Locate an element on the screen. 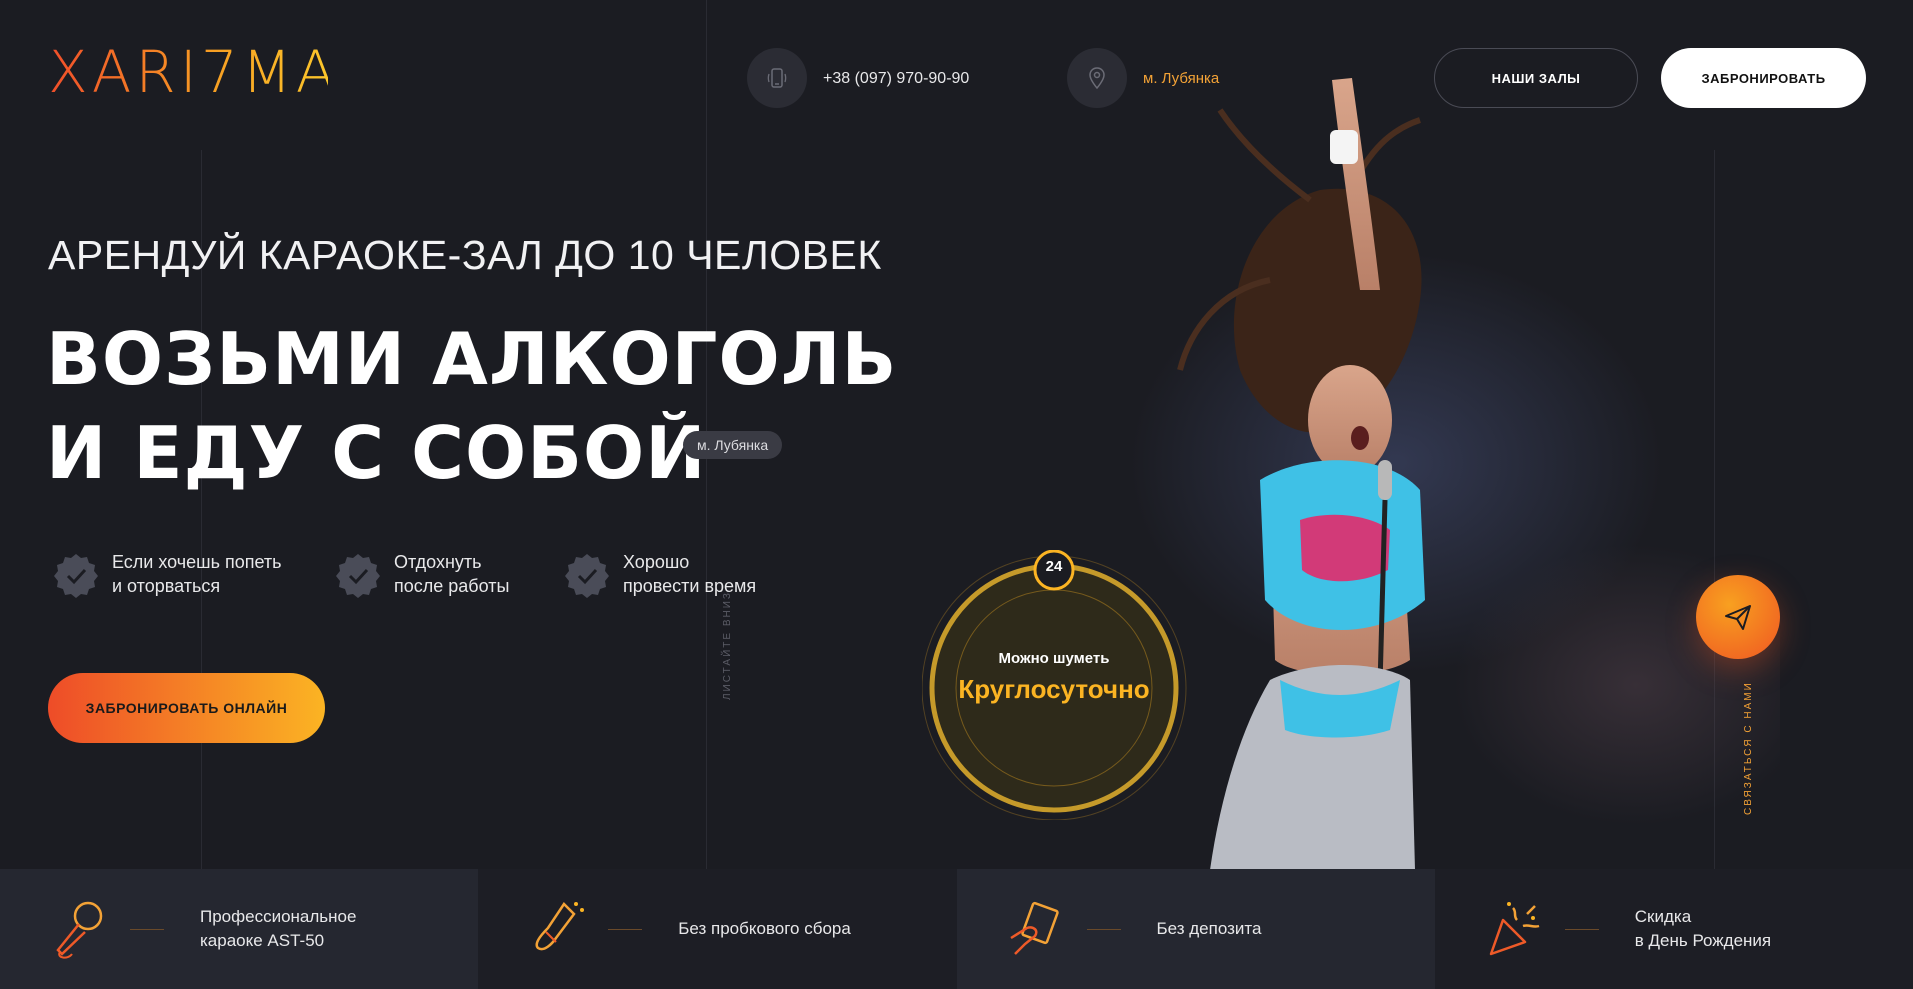  phone-icon is located at coordinates (777, 78).